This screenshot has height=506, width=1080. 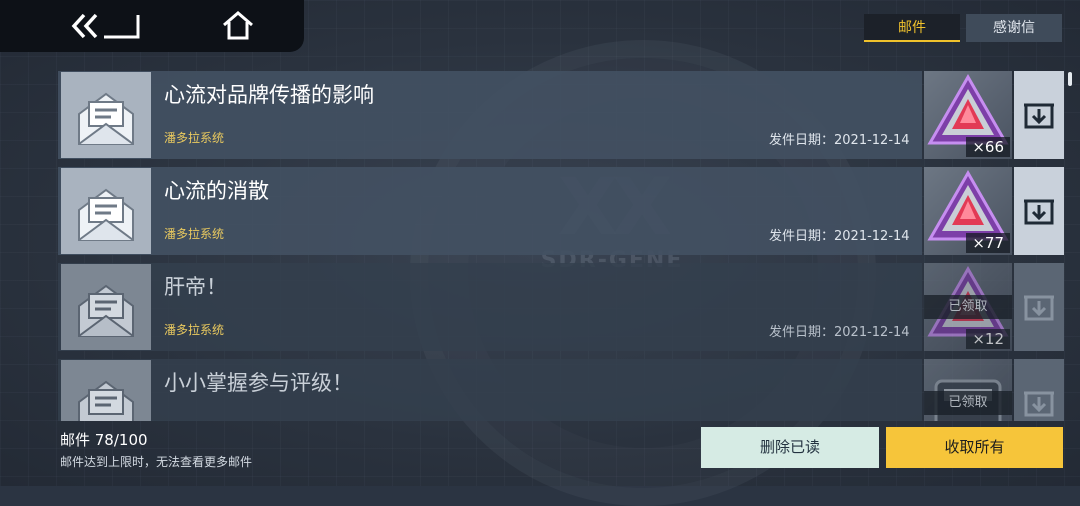 What do you see at coordinates (988, 147) in the screenshot?
I see `reward-quantity: ×66` at bounding box center [988, 147].